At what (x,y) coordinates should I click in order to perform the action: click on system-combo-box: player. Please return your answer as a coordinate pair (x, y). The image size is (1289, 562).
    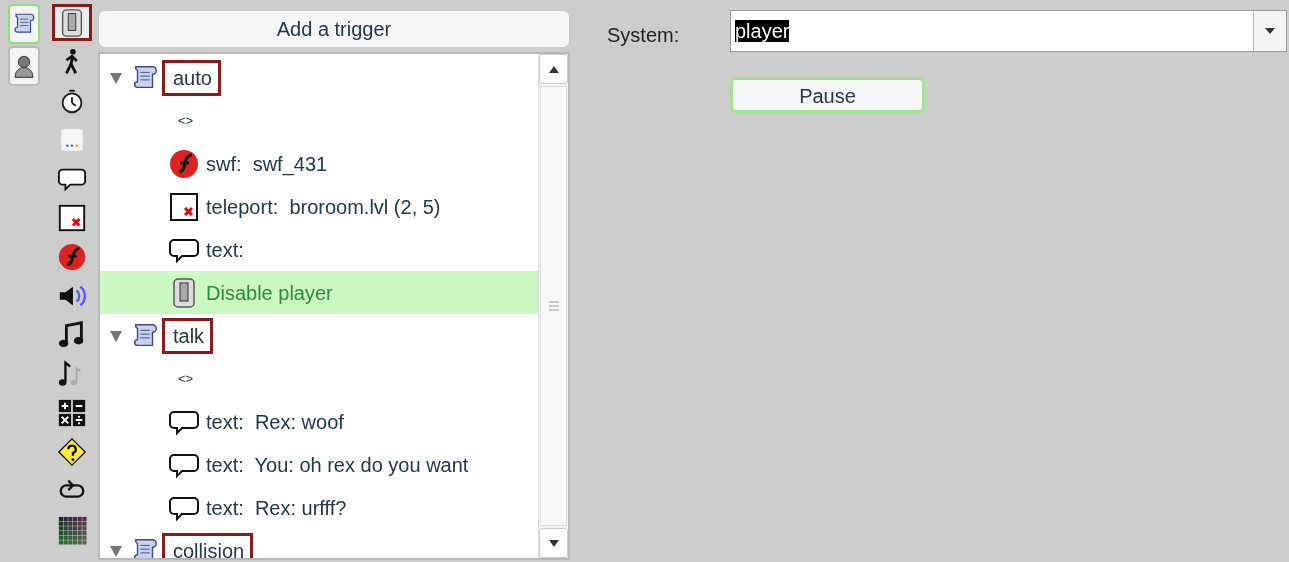
    Looking at the image, I should click on (1008, 31).